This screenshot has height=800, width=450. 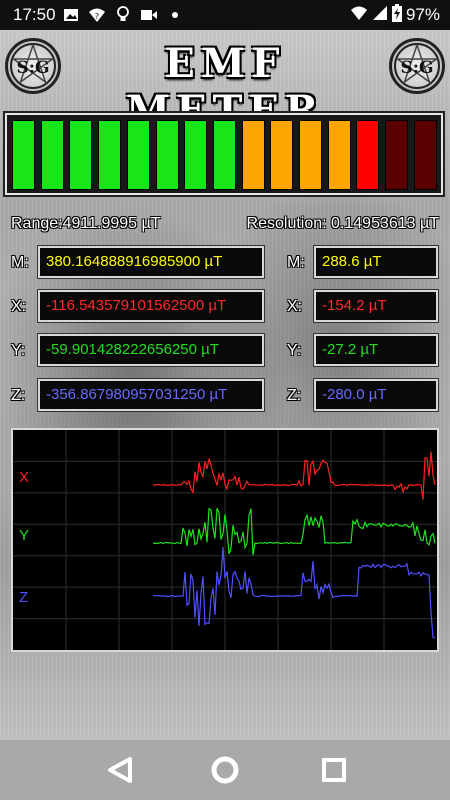 I want to click on back-icon, so click(x=120, y=770).